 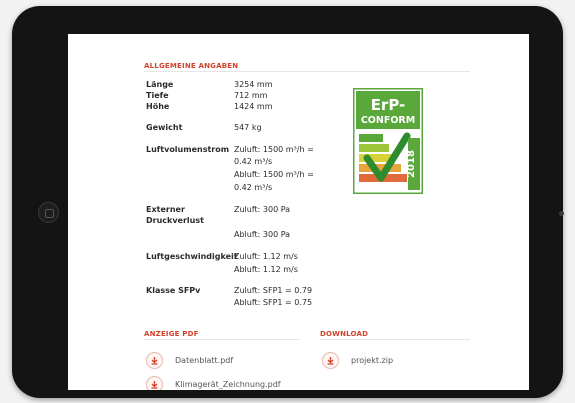 What do you see at coordinates (372, 360) in the screenshot?
I see `file-name: projekt.zip` at bounding box center [372, 360].